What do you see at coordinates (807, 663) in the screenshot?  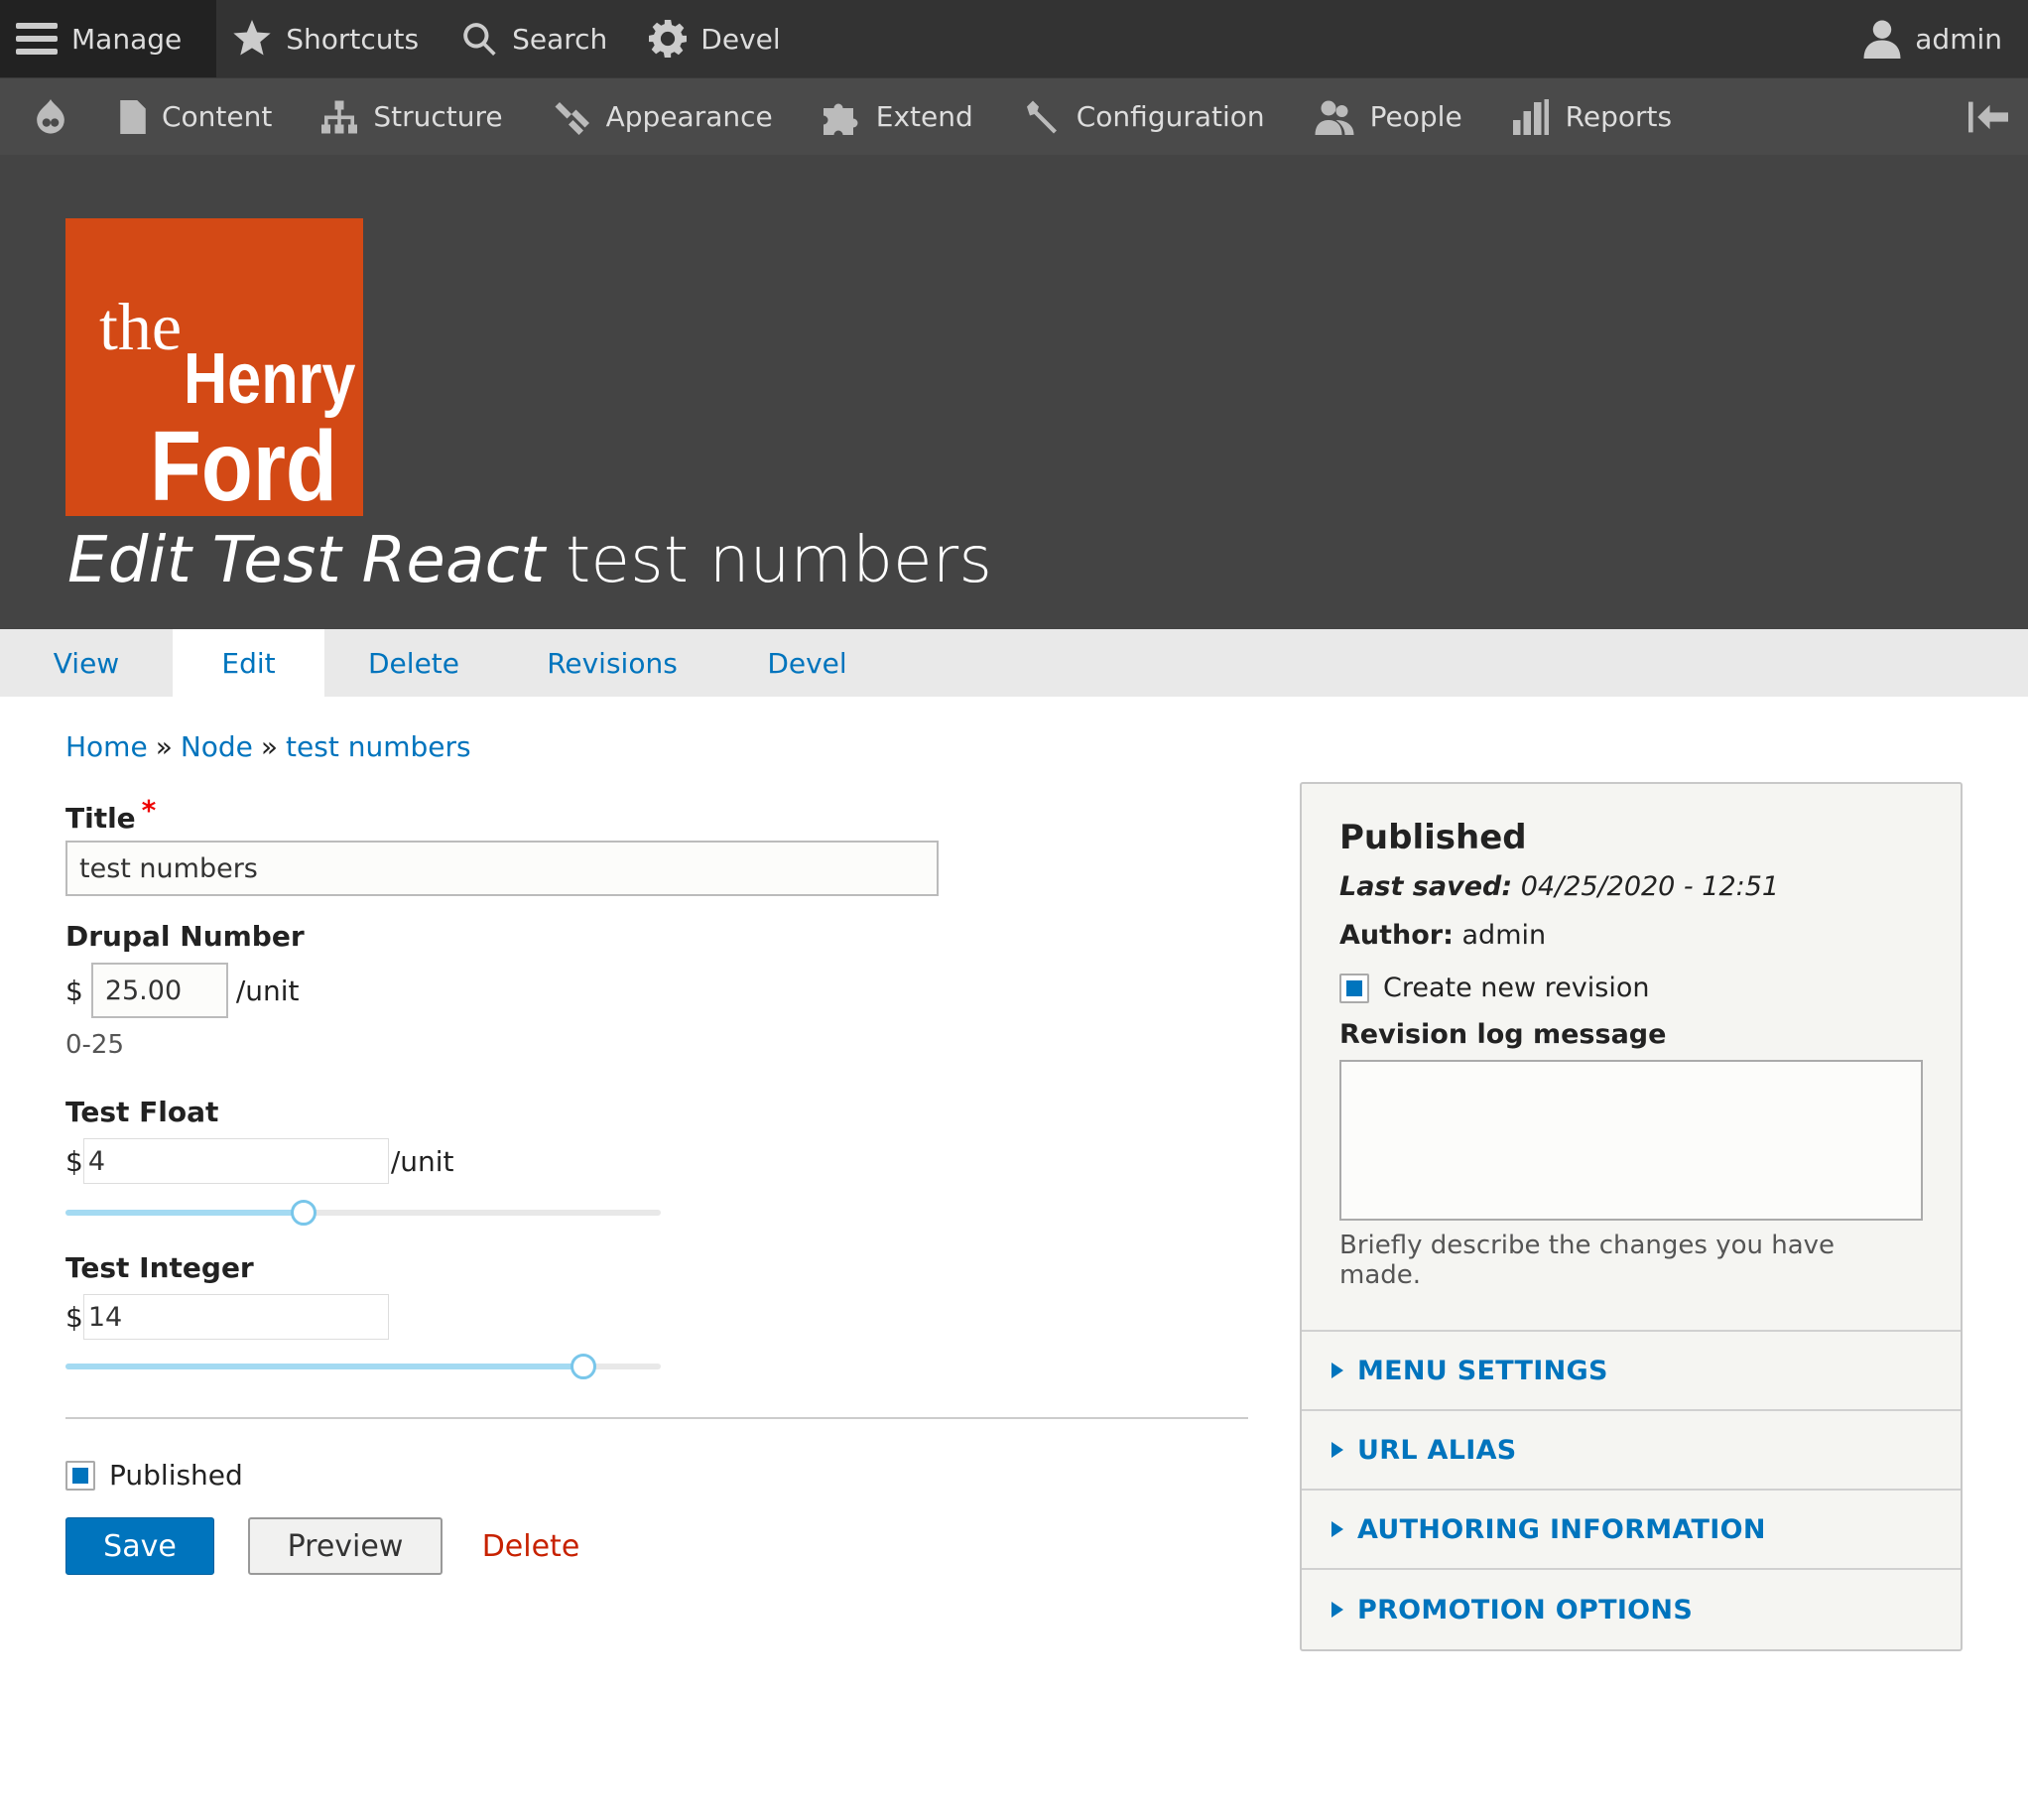 I see `tab-devel: Devel` at bounding box center [807, 663].